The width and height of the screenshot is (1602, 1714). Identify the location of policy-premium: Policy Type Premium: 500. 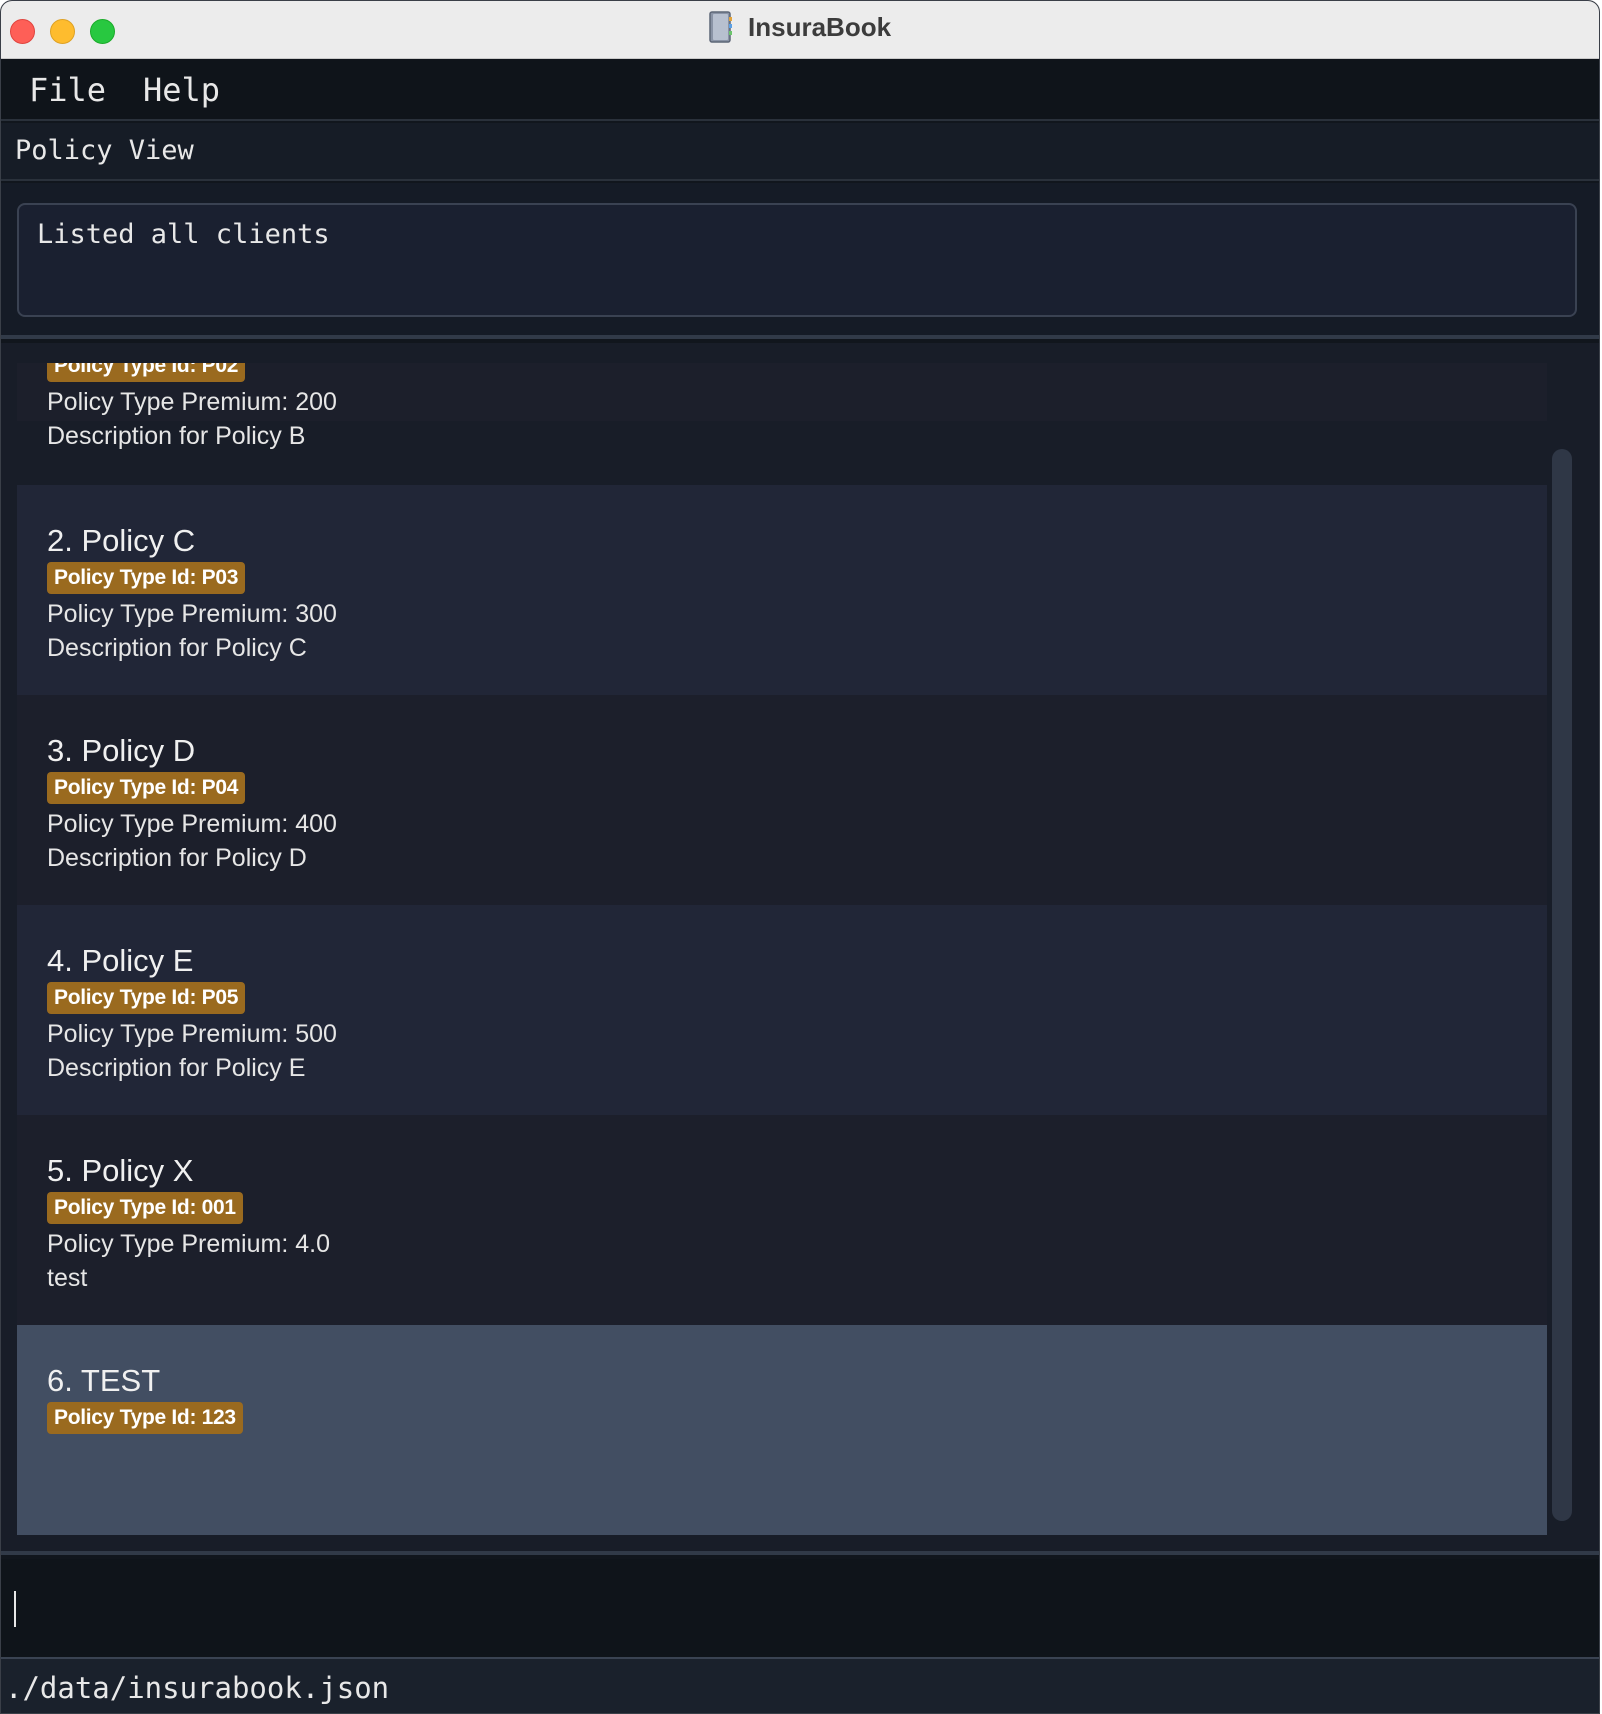
(192, 1034).